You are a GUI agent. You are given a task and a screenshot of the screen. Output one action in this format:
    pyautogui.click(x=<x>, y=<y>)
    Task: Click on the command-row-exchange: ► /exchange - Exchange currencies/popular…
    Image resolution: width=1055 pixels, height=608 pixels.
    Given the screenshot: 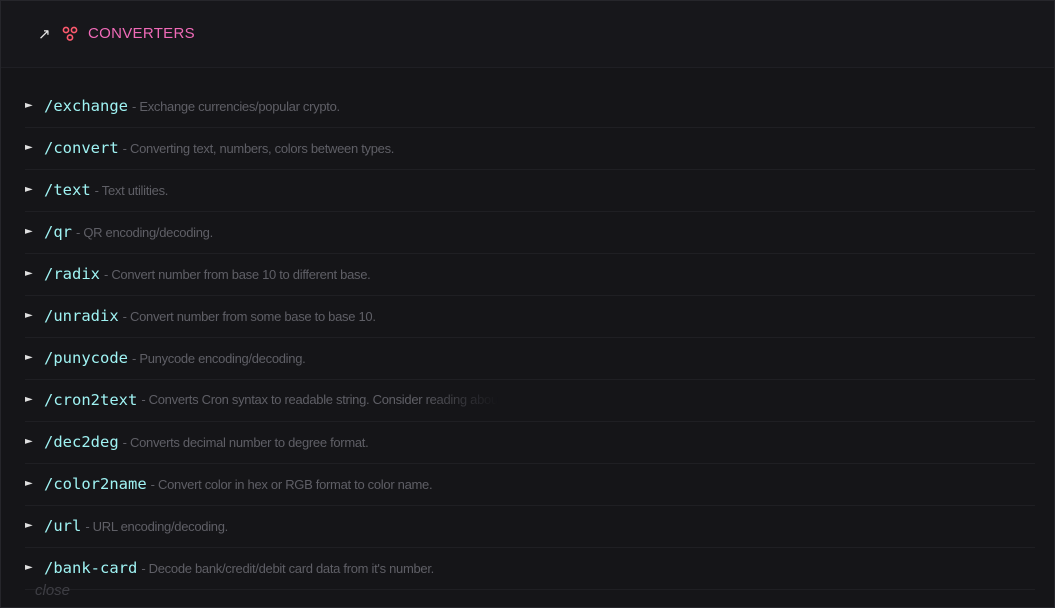 What is the action you would take?
    pyautogui.click(x=530, y=107)
    